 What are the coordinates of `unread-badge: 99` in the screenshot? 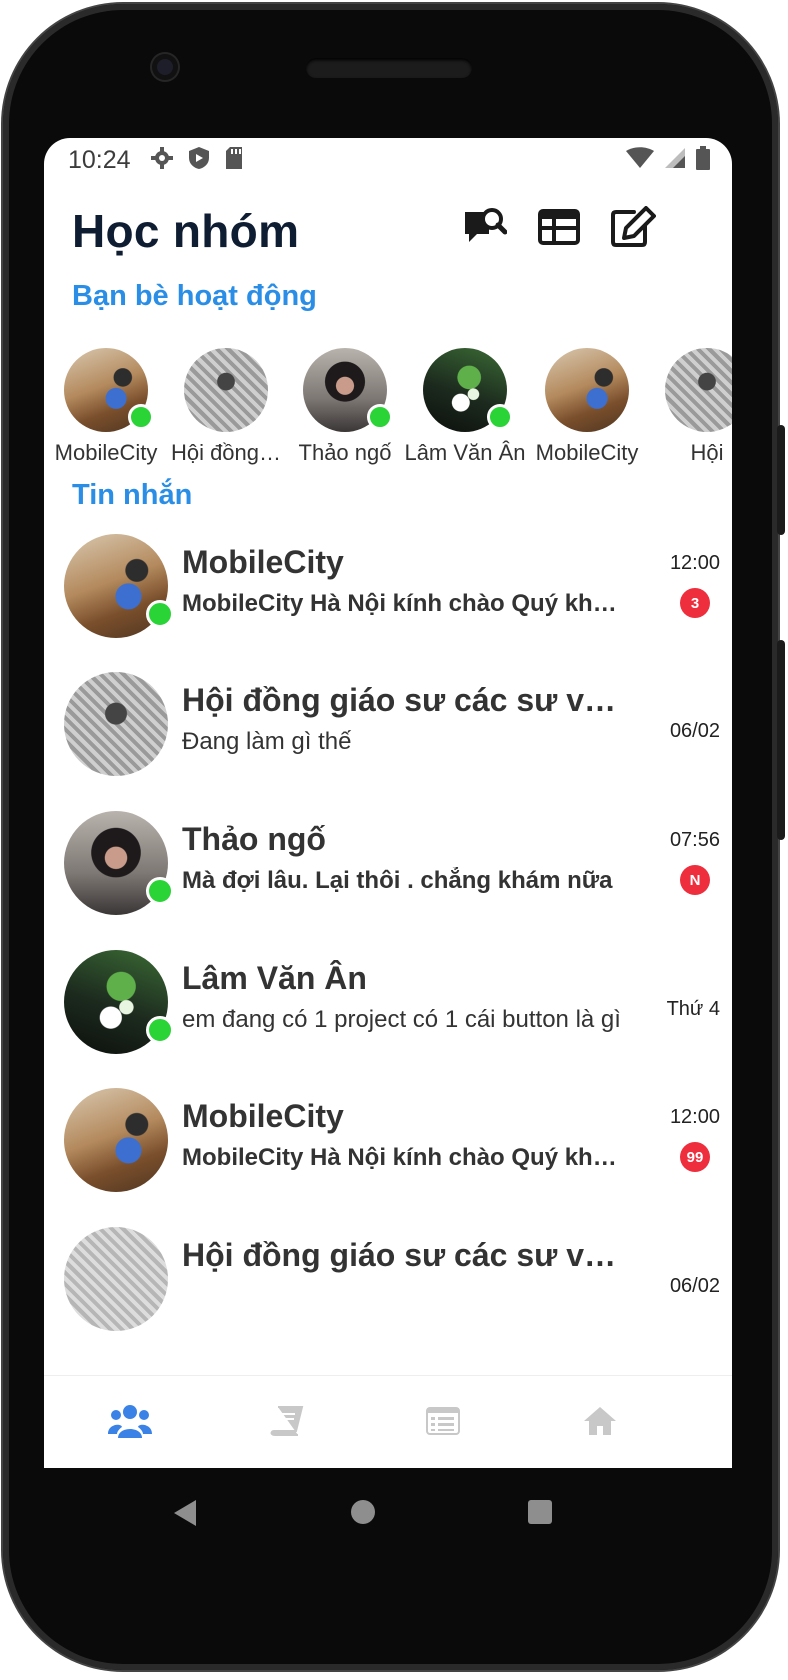 It's located at (695, 1157).